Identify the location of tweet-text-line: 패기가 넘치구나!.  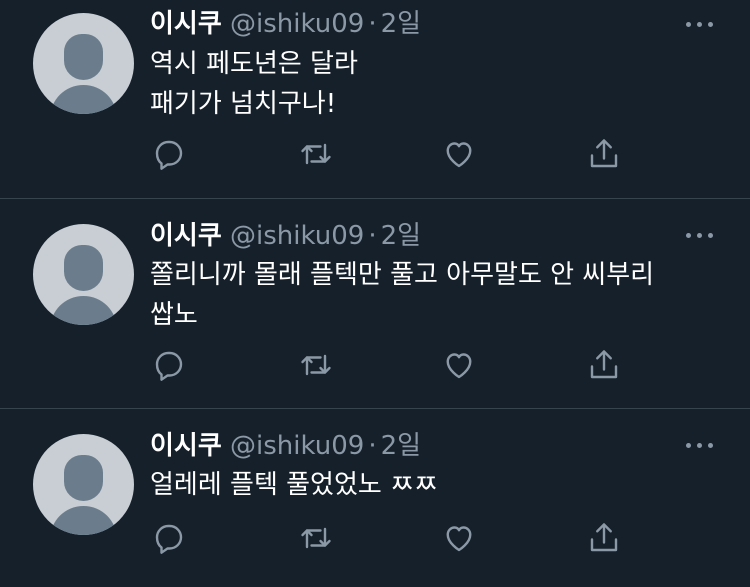
(243, 104).